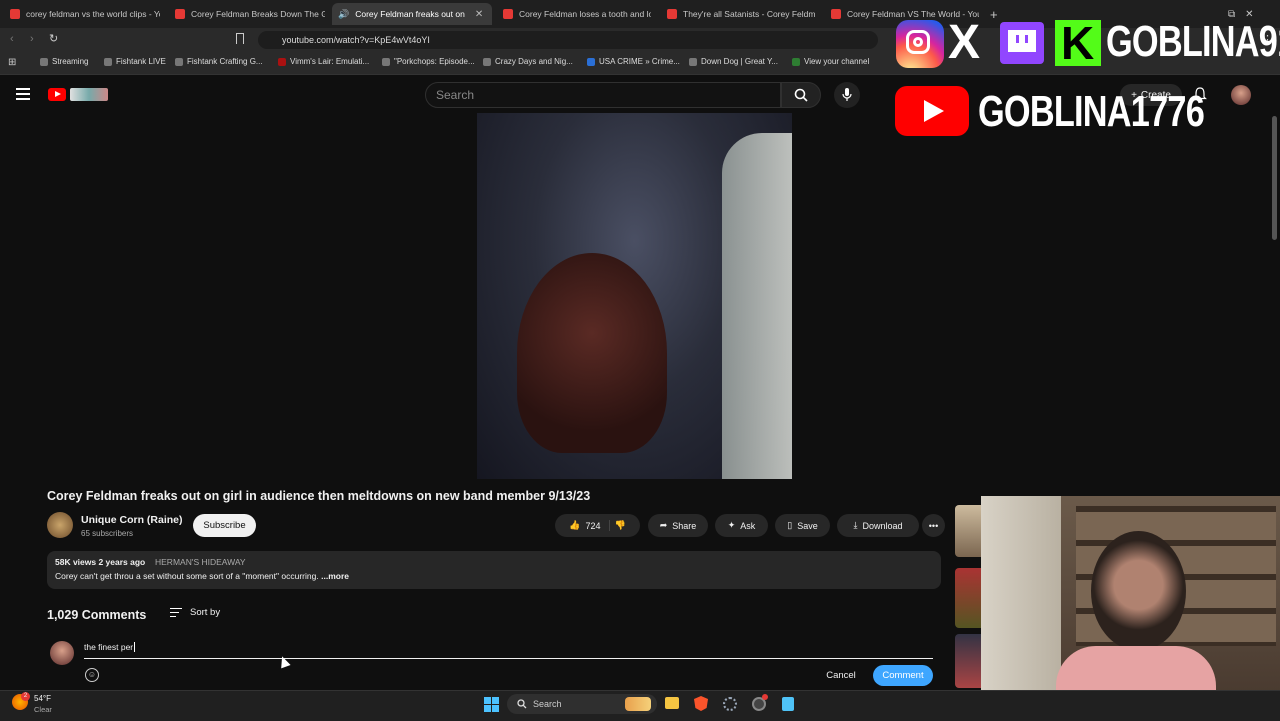  I want to click on like-button: 👍 724, so click(589, 525).